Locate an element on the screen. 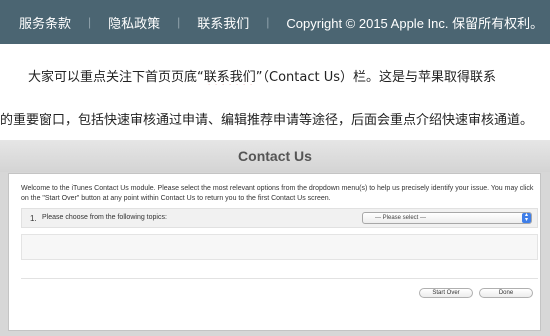 Image resolution: width=550 pixels, height=336 pixels. divider is located at coordinates (279, 278).